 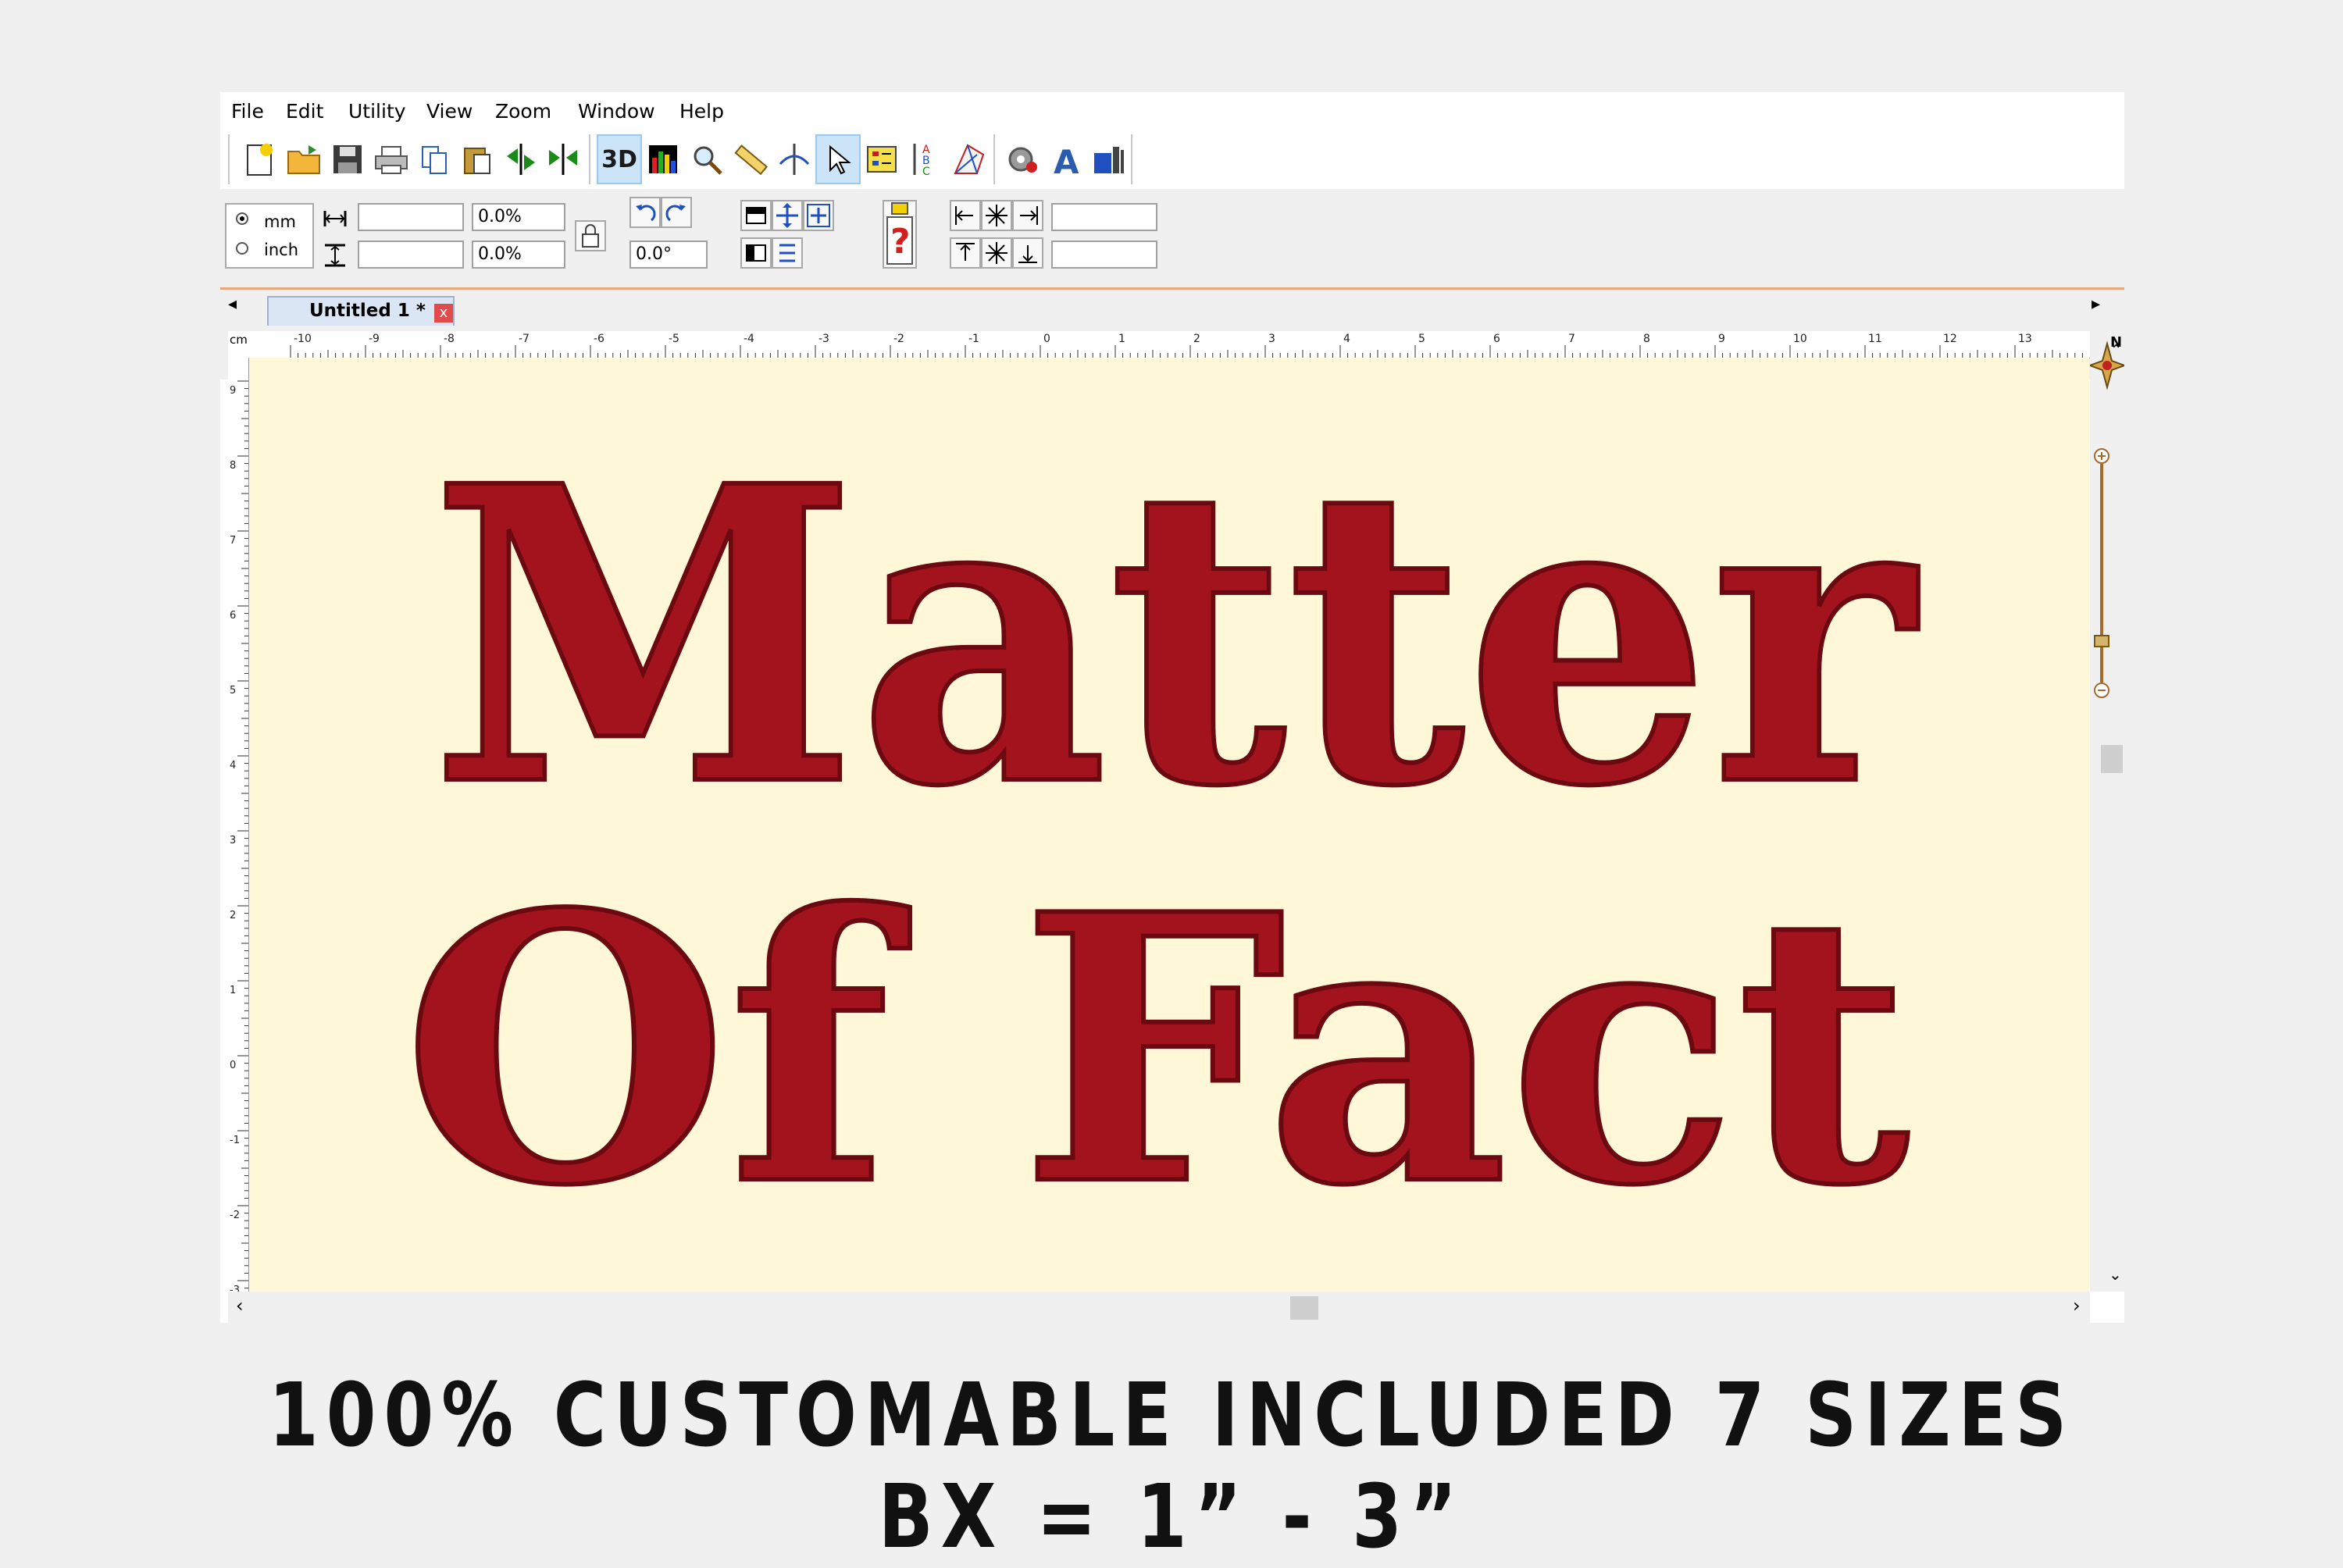 I want to click on new-file-button, so click(x=260, y=159).